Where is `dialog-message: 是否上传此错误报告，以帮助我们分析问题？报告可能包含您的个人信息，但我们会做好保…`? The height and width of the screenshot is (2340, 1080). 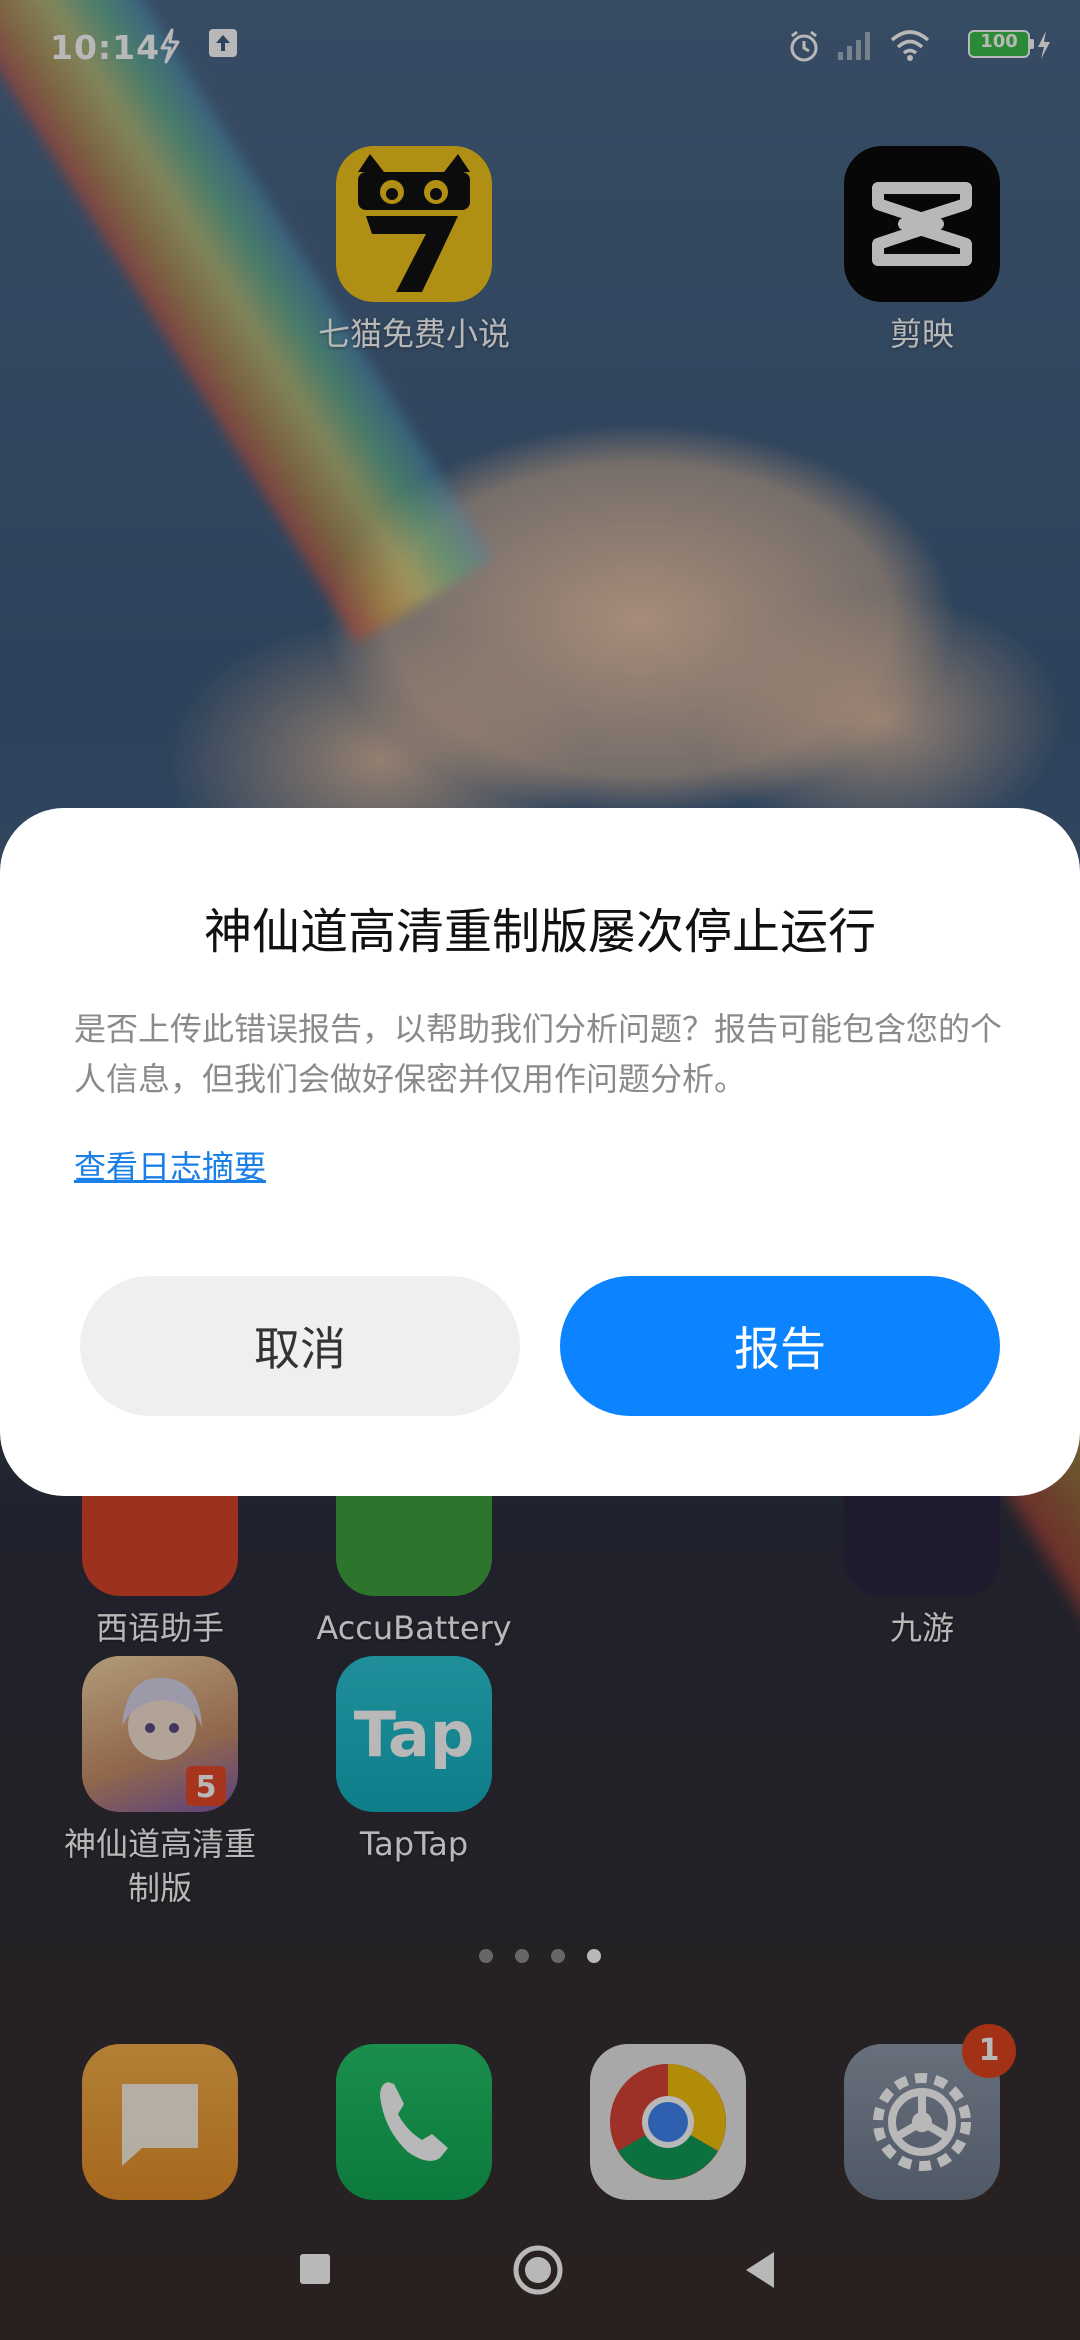 dialog-message: 是否上传此错误报告，以帮助我们分析问题？报告可能包含您的个人信息，但我们会做好保… is located at coordinates (538, 1054).